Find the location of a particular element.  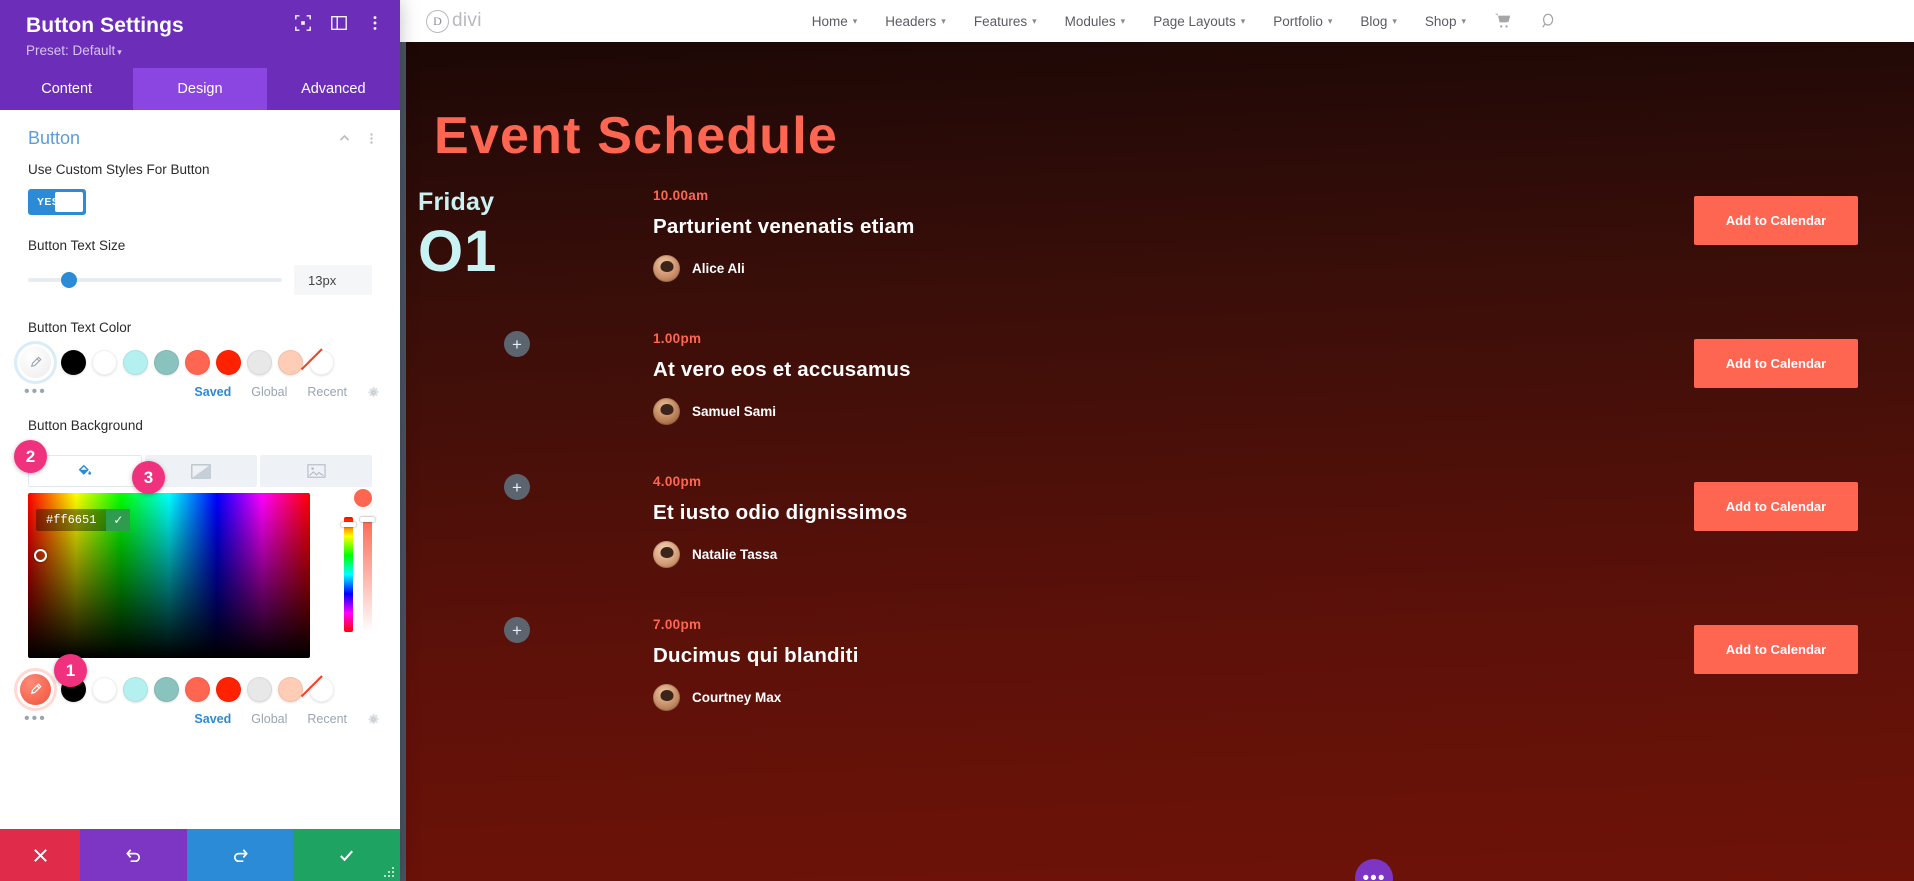

redo-button is located at coordinates (240, 855).